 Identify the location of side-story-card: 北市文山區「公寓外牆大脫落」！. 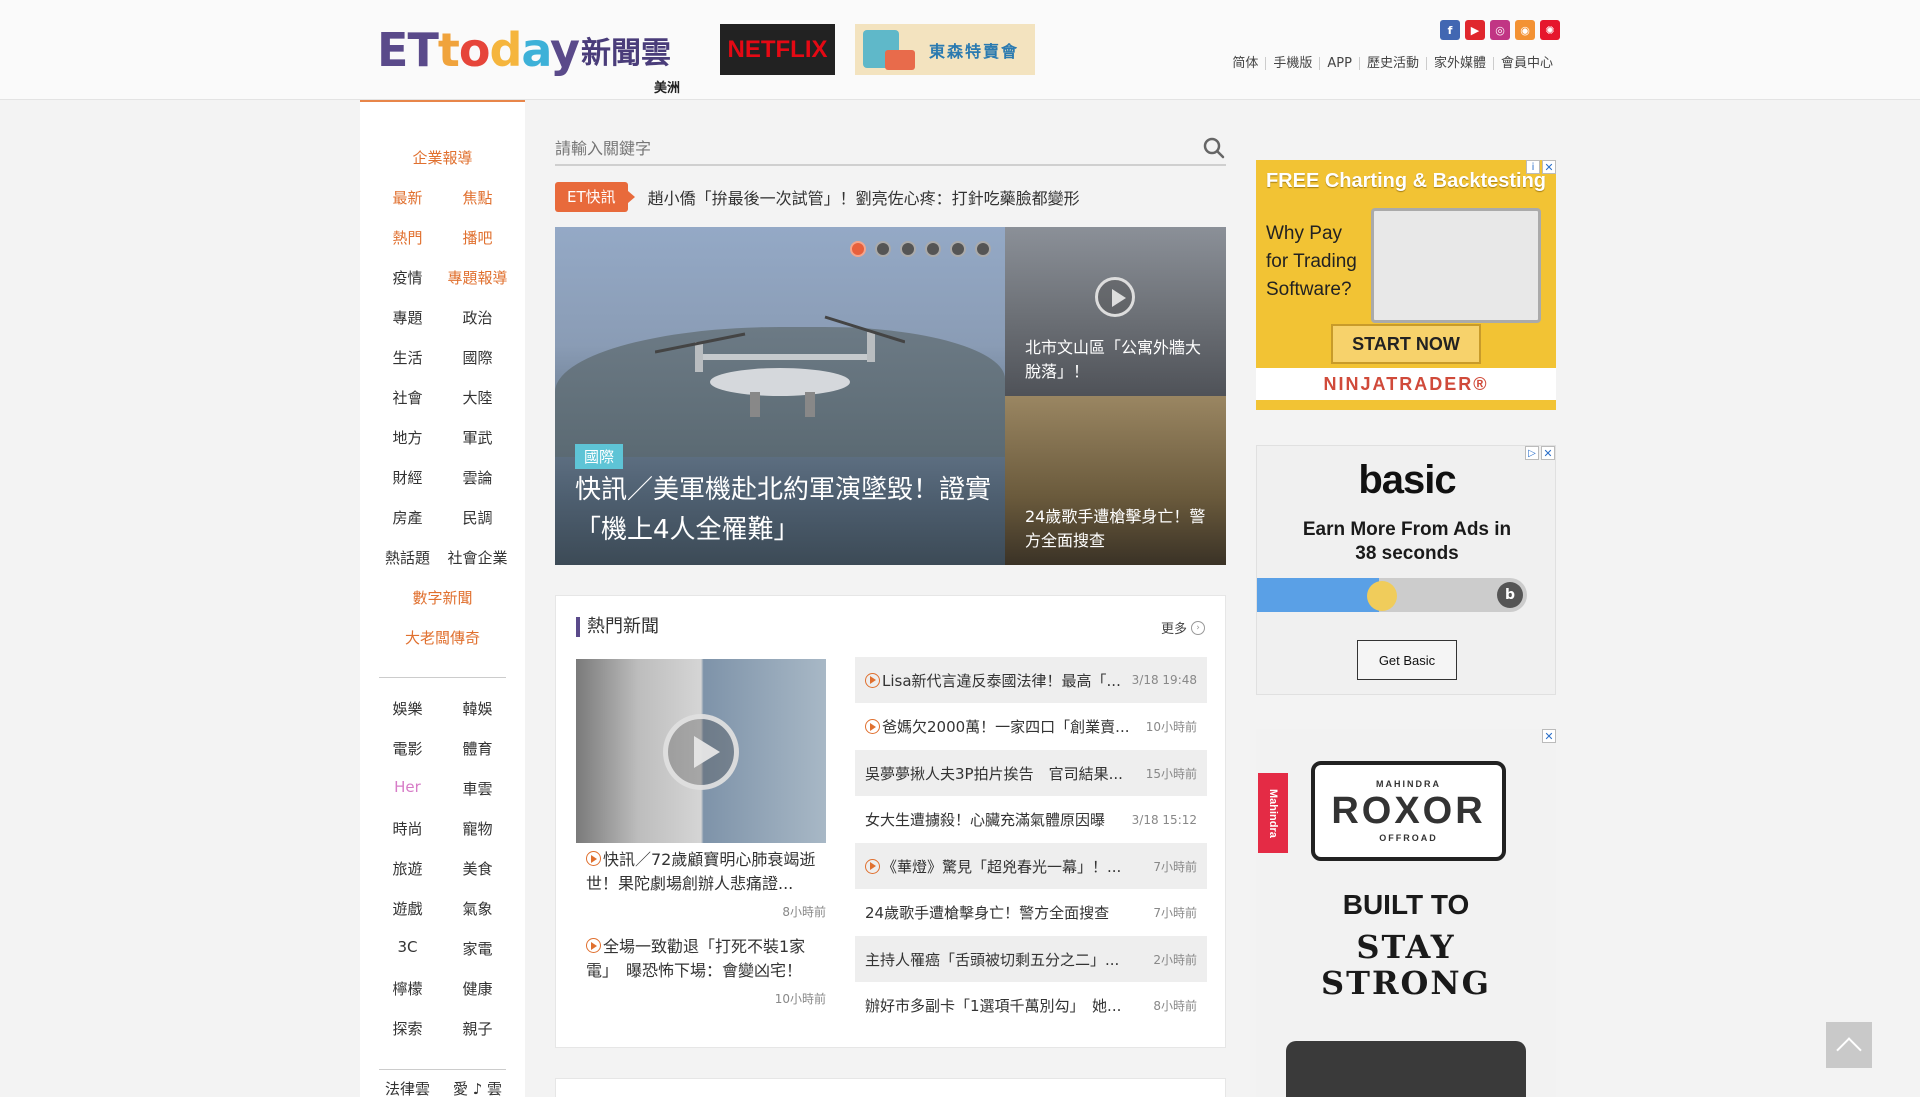
(1115, 311).